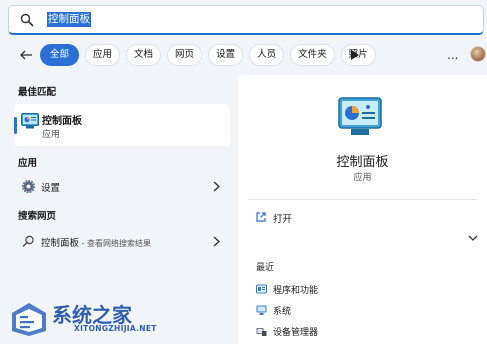  Describe the element at coordinates (29, 319) in the screenshot. I see `watermark-logo-icon` at that location.